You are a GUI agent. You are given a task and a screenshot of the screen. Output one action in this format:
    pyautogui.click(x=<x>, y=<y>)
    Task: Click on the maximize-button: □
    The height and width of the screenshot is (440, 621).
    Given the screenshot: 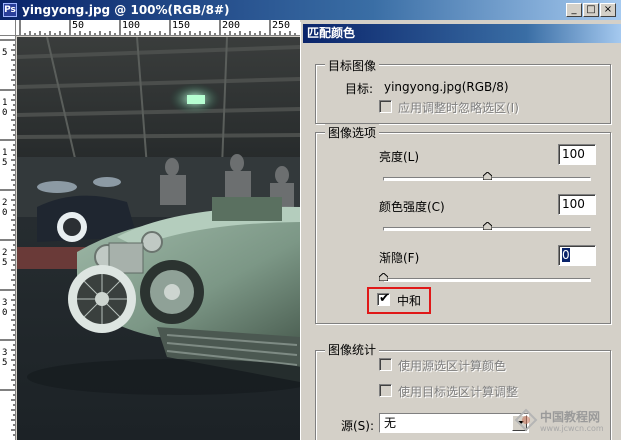 What is the action you would take?
    pyautogui.click(x=591, y=10)
    